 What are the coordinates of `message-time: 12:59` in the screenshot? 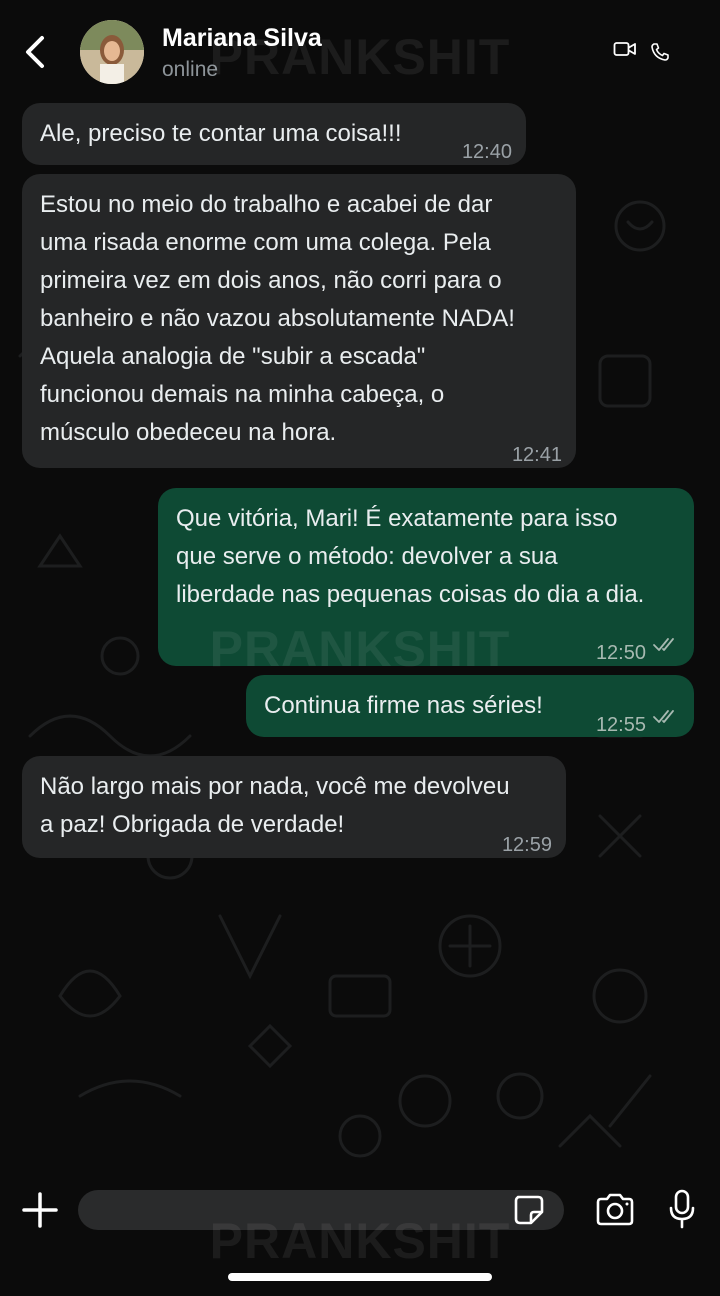 It's located at (526, 845).